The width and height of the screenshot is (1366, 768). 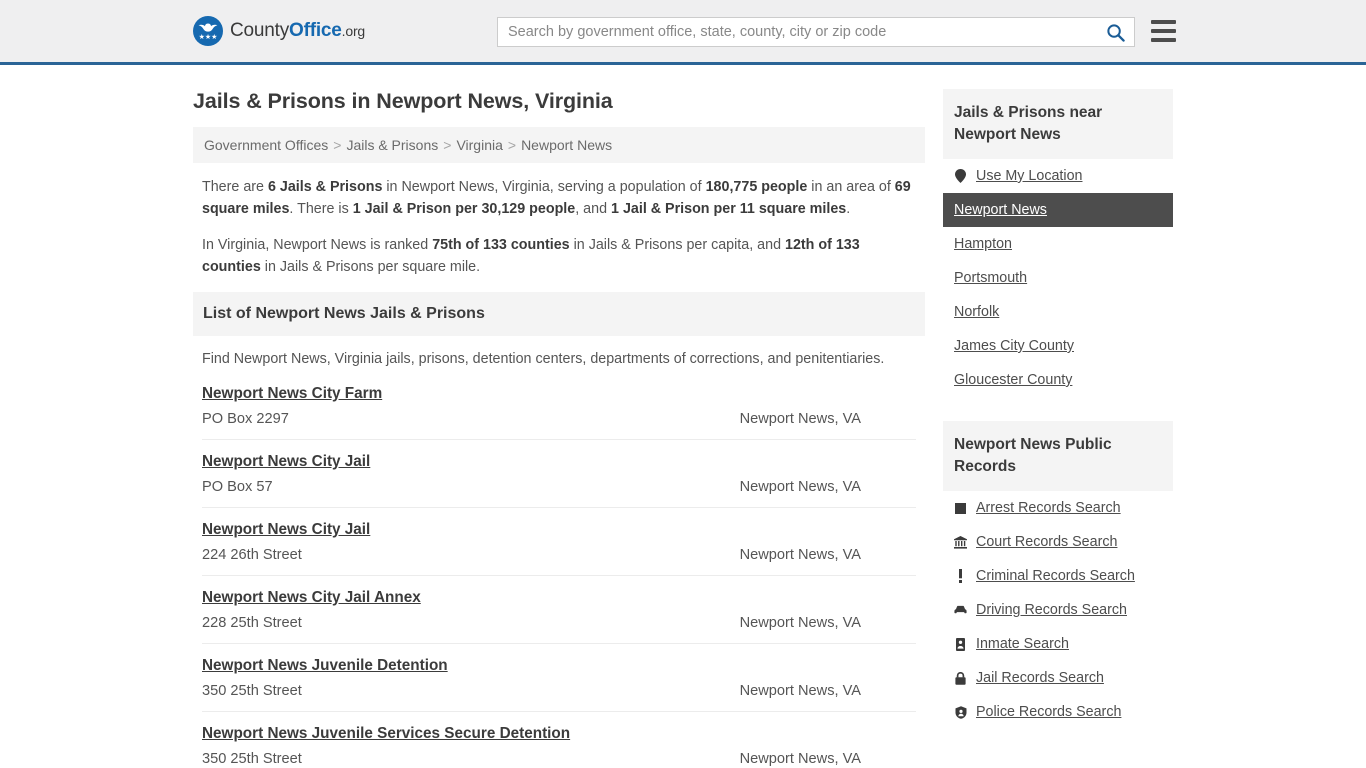 I want to click on sidebar-item-portsmouth: Portsmouth, so click(x=1058, y=278).